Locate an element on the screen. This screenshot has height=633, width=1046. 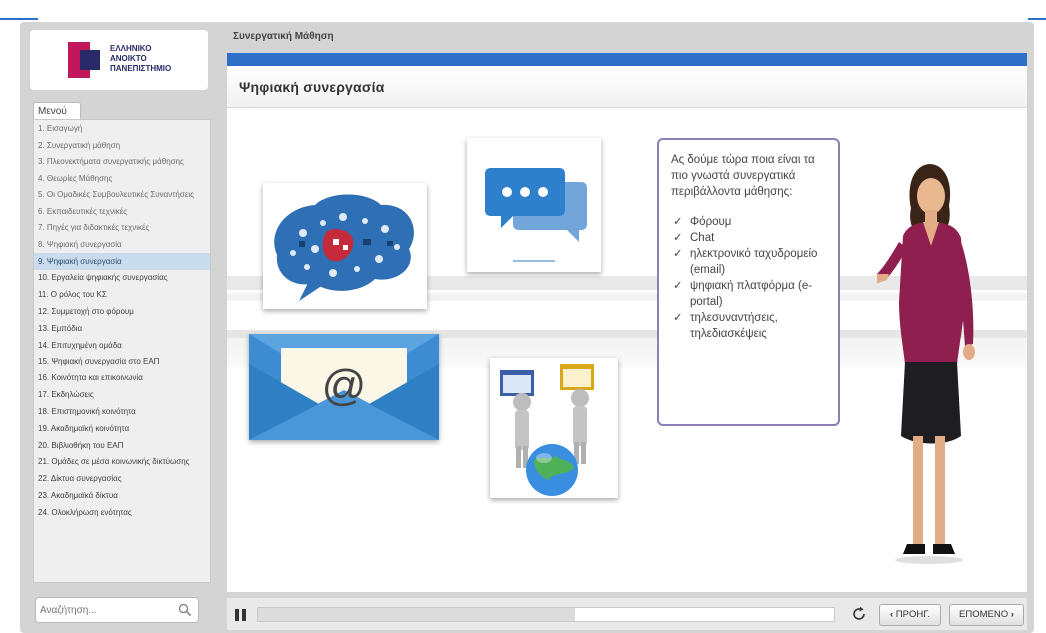
sidebar-item: 12. Συμμετοχή στο φόρουμ is located at coordinates (122, 311).